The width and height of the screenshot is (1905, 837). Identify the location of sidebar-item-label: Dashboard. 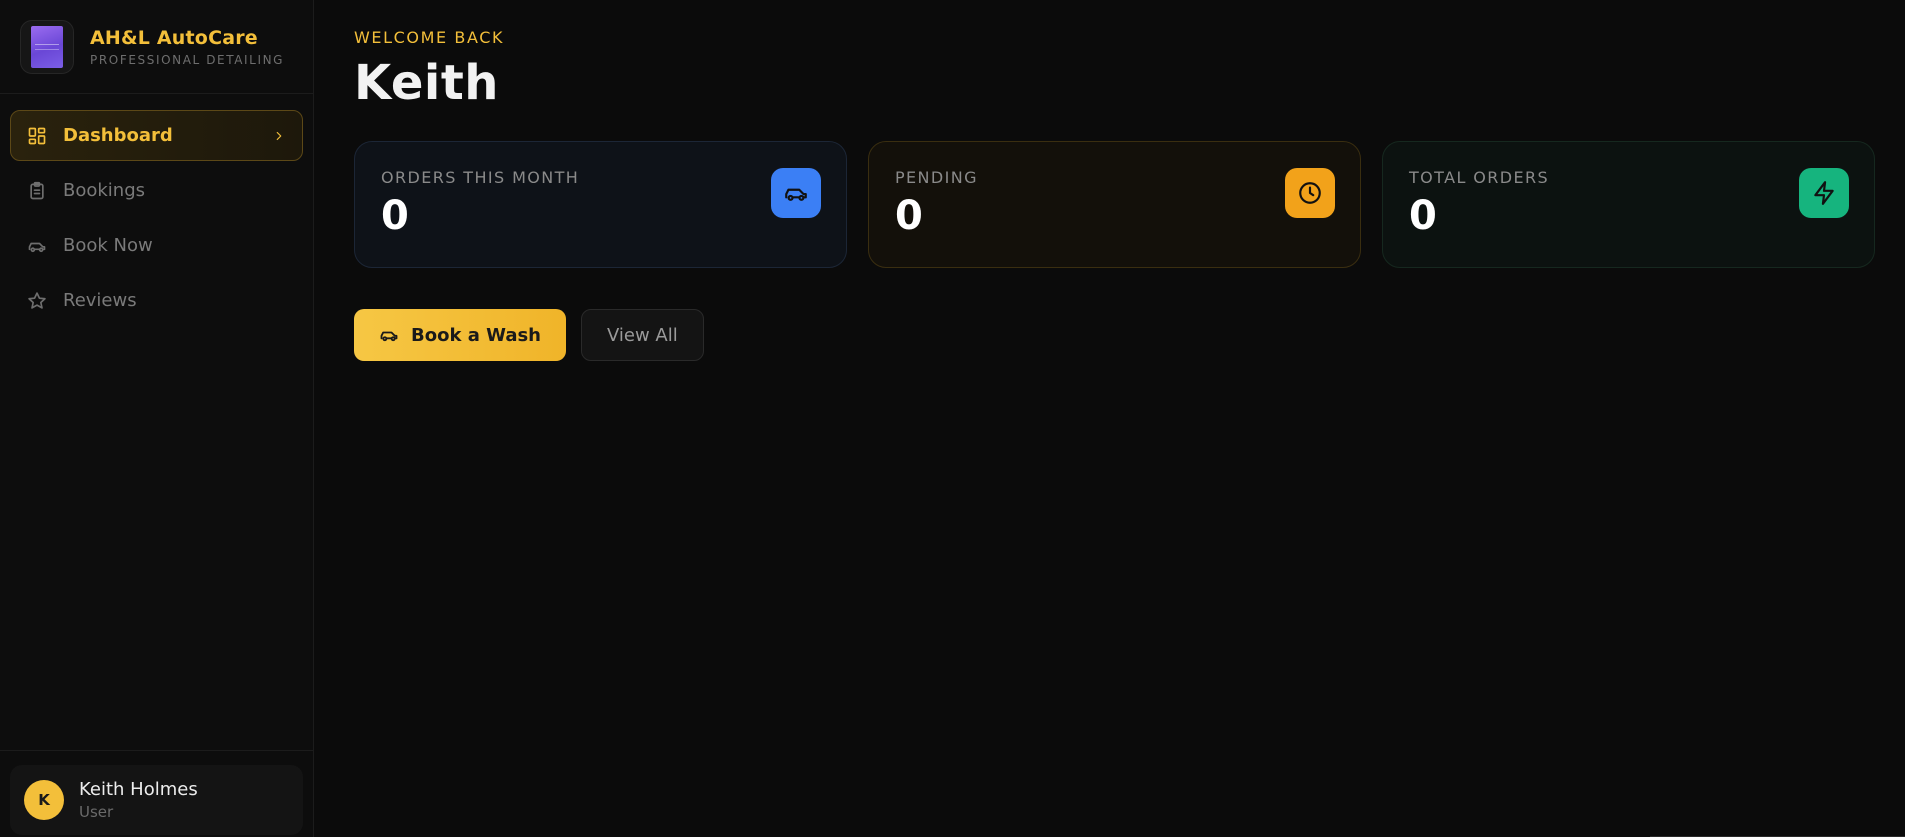
(118, 135).